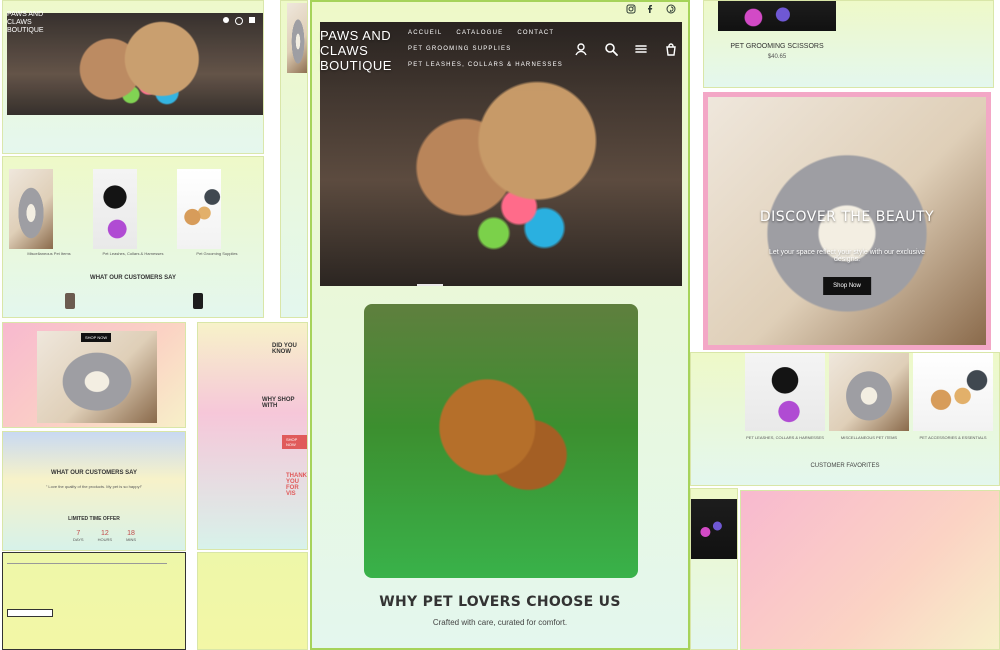  Describe the element at coordinates (785, 437) in the screenshot. I see `collection-title: PET LEASHES, COLLARS & HARNESSES` at that location.